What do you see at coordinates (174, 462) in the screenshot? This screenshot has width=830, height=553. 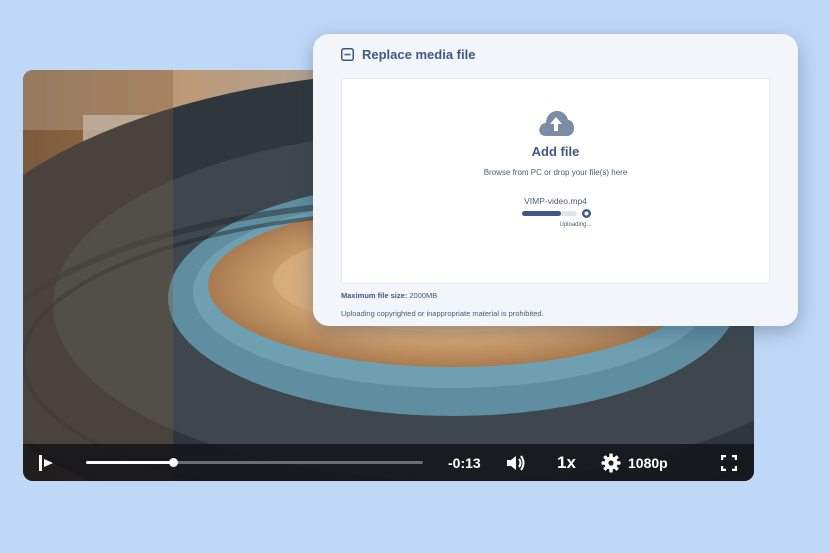 I see `seek-handle` at bounding box center [174, 462].